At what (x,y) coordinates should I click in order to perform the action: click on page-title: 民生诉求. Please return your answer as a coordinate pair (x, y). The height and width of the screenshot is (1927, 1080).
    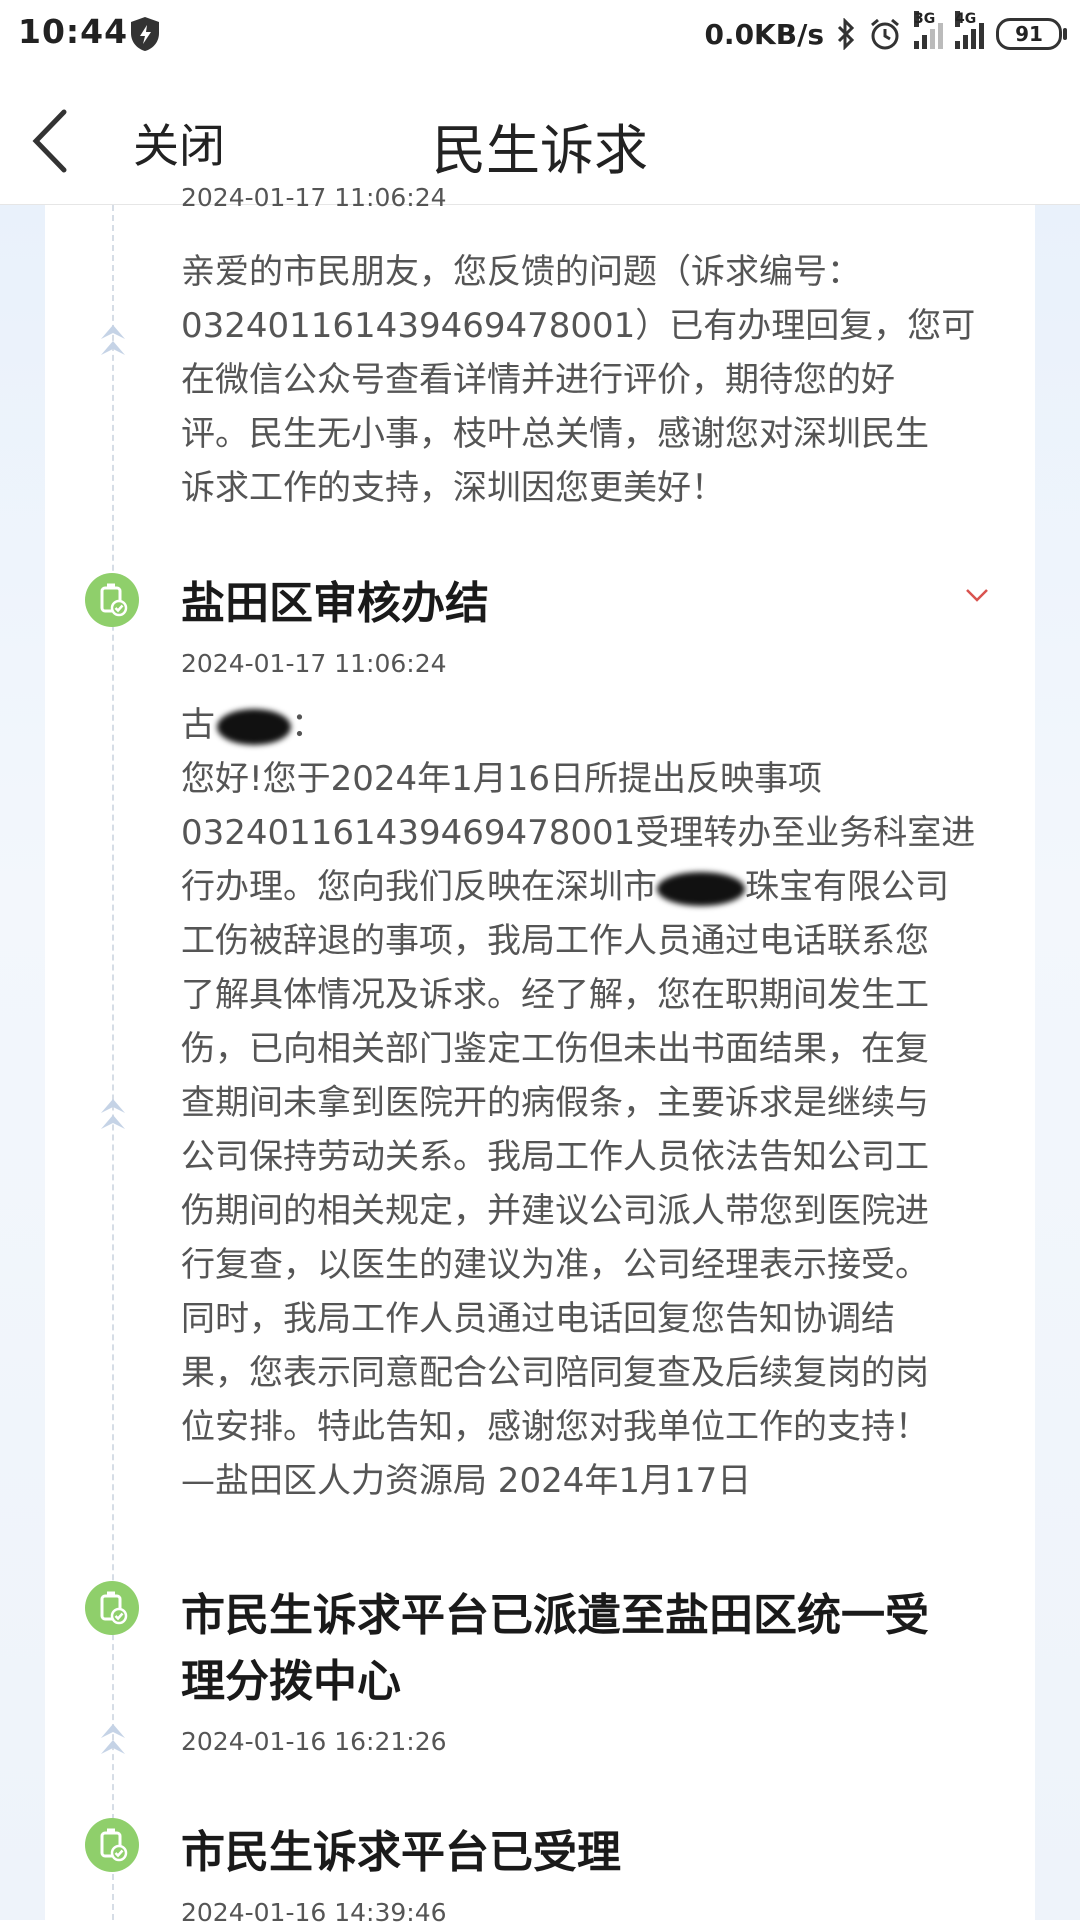
    Looking at the image, I should click on (540, 150).